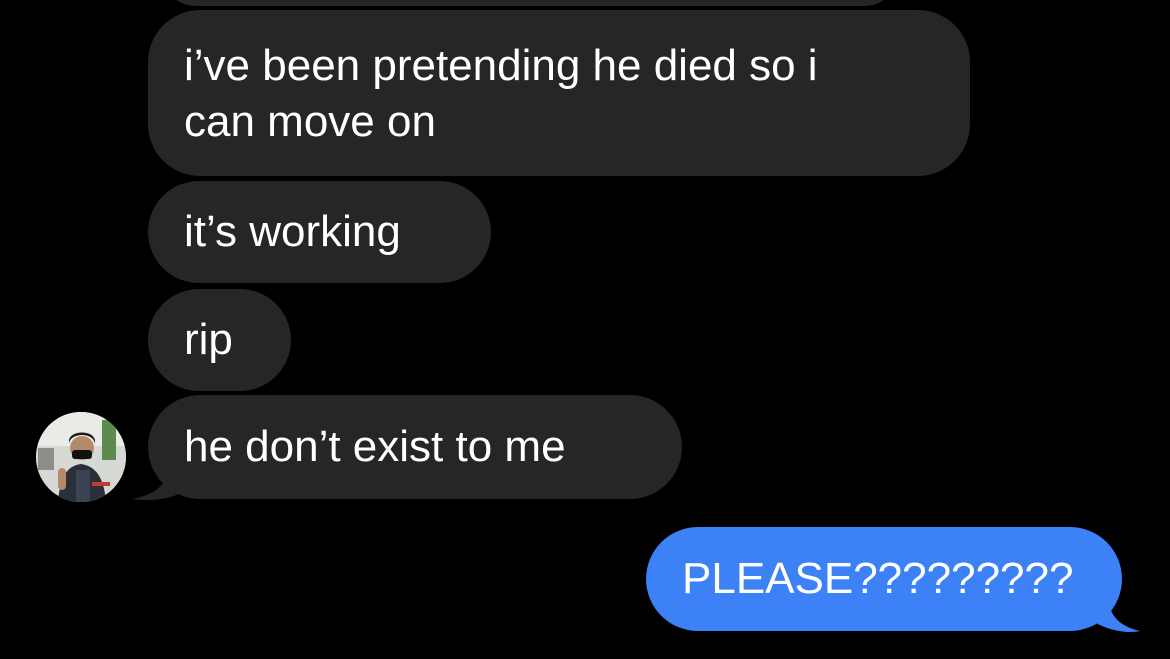 The height and width of the screenshot is (659, 1170). I want to click on message-text-line: i’ve been pretending he died so i, so click(501, 65).